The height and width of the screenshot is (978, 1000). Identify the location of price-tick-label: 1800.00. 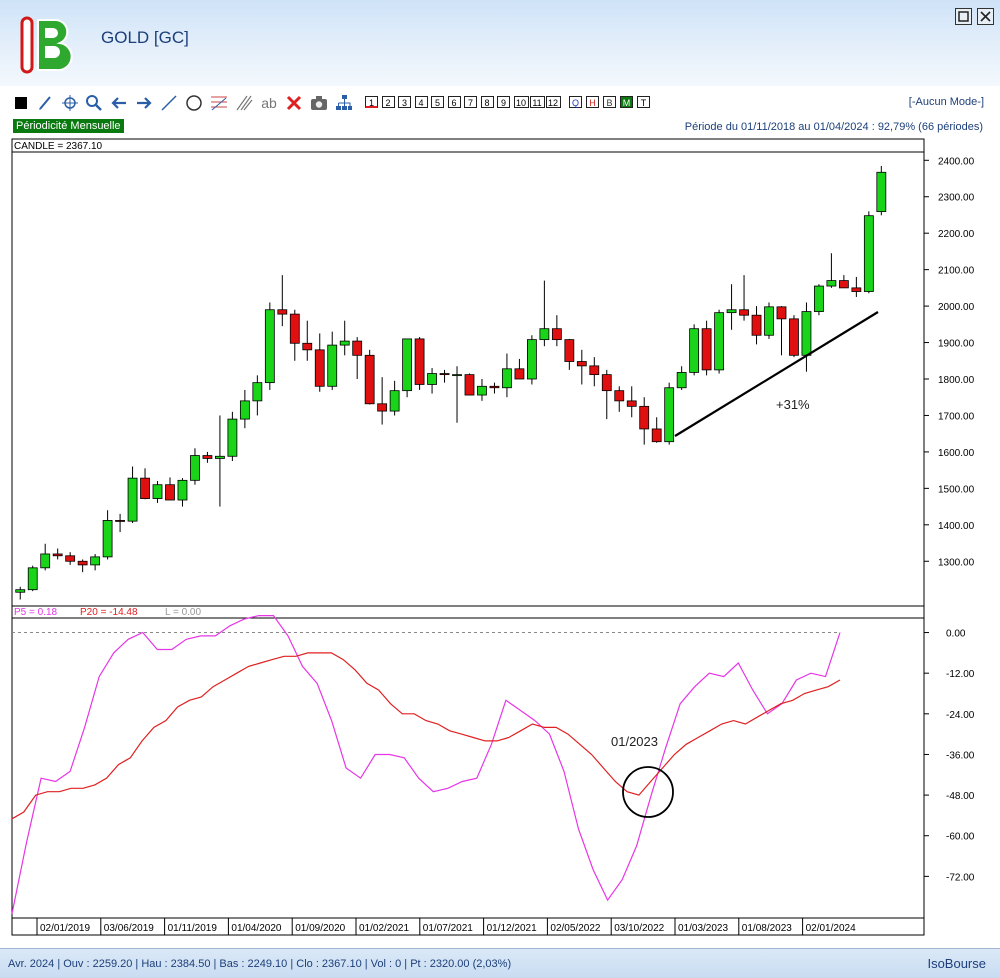
(956, 380).